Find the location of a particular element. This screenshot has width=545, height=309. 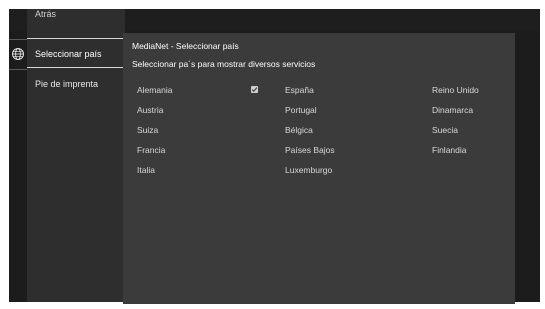

country-option-portugal: Portugal is located at coordinates (301, 110).